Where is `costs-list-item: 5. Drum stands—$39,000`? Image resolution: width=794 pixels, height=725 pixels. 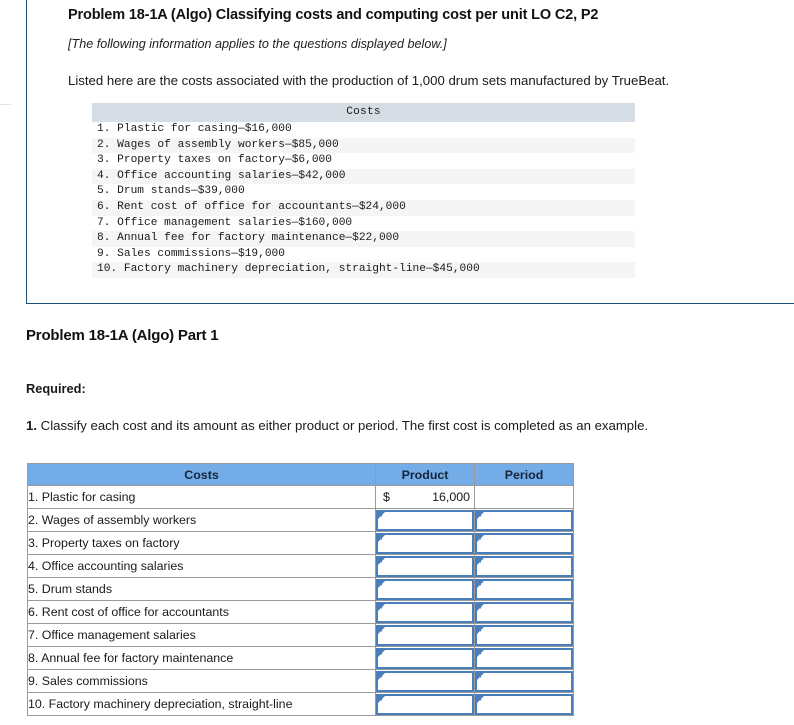
costs-list-item: 5. Drum stands—$39,000 is located at coordinates (363, 192).